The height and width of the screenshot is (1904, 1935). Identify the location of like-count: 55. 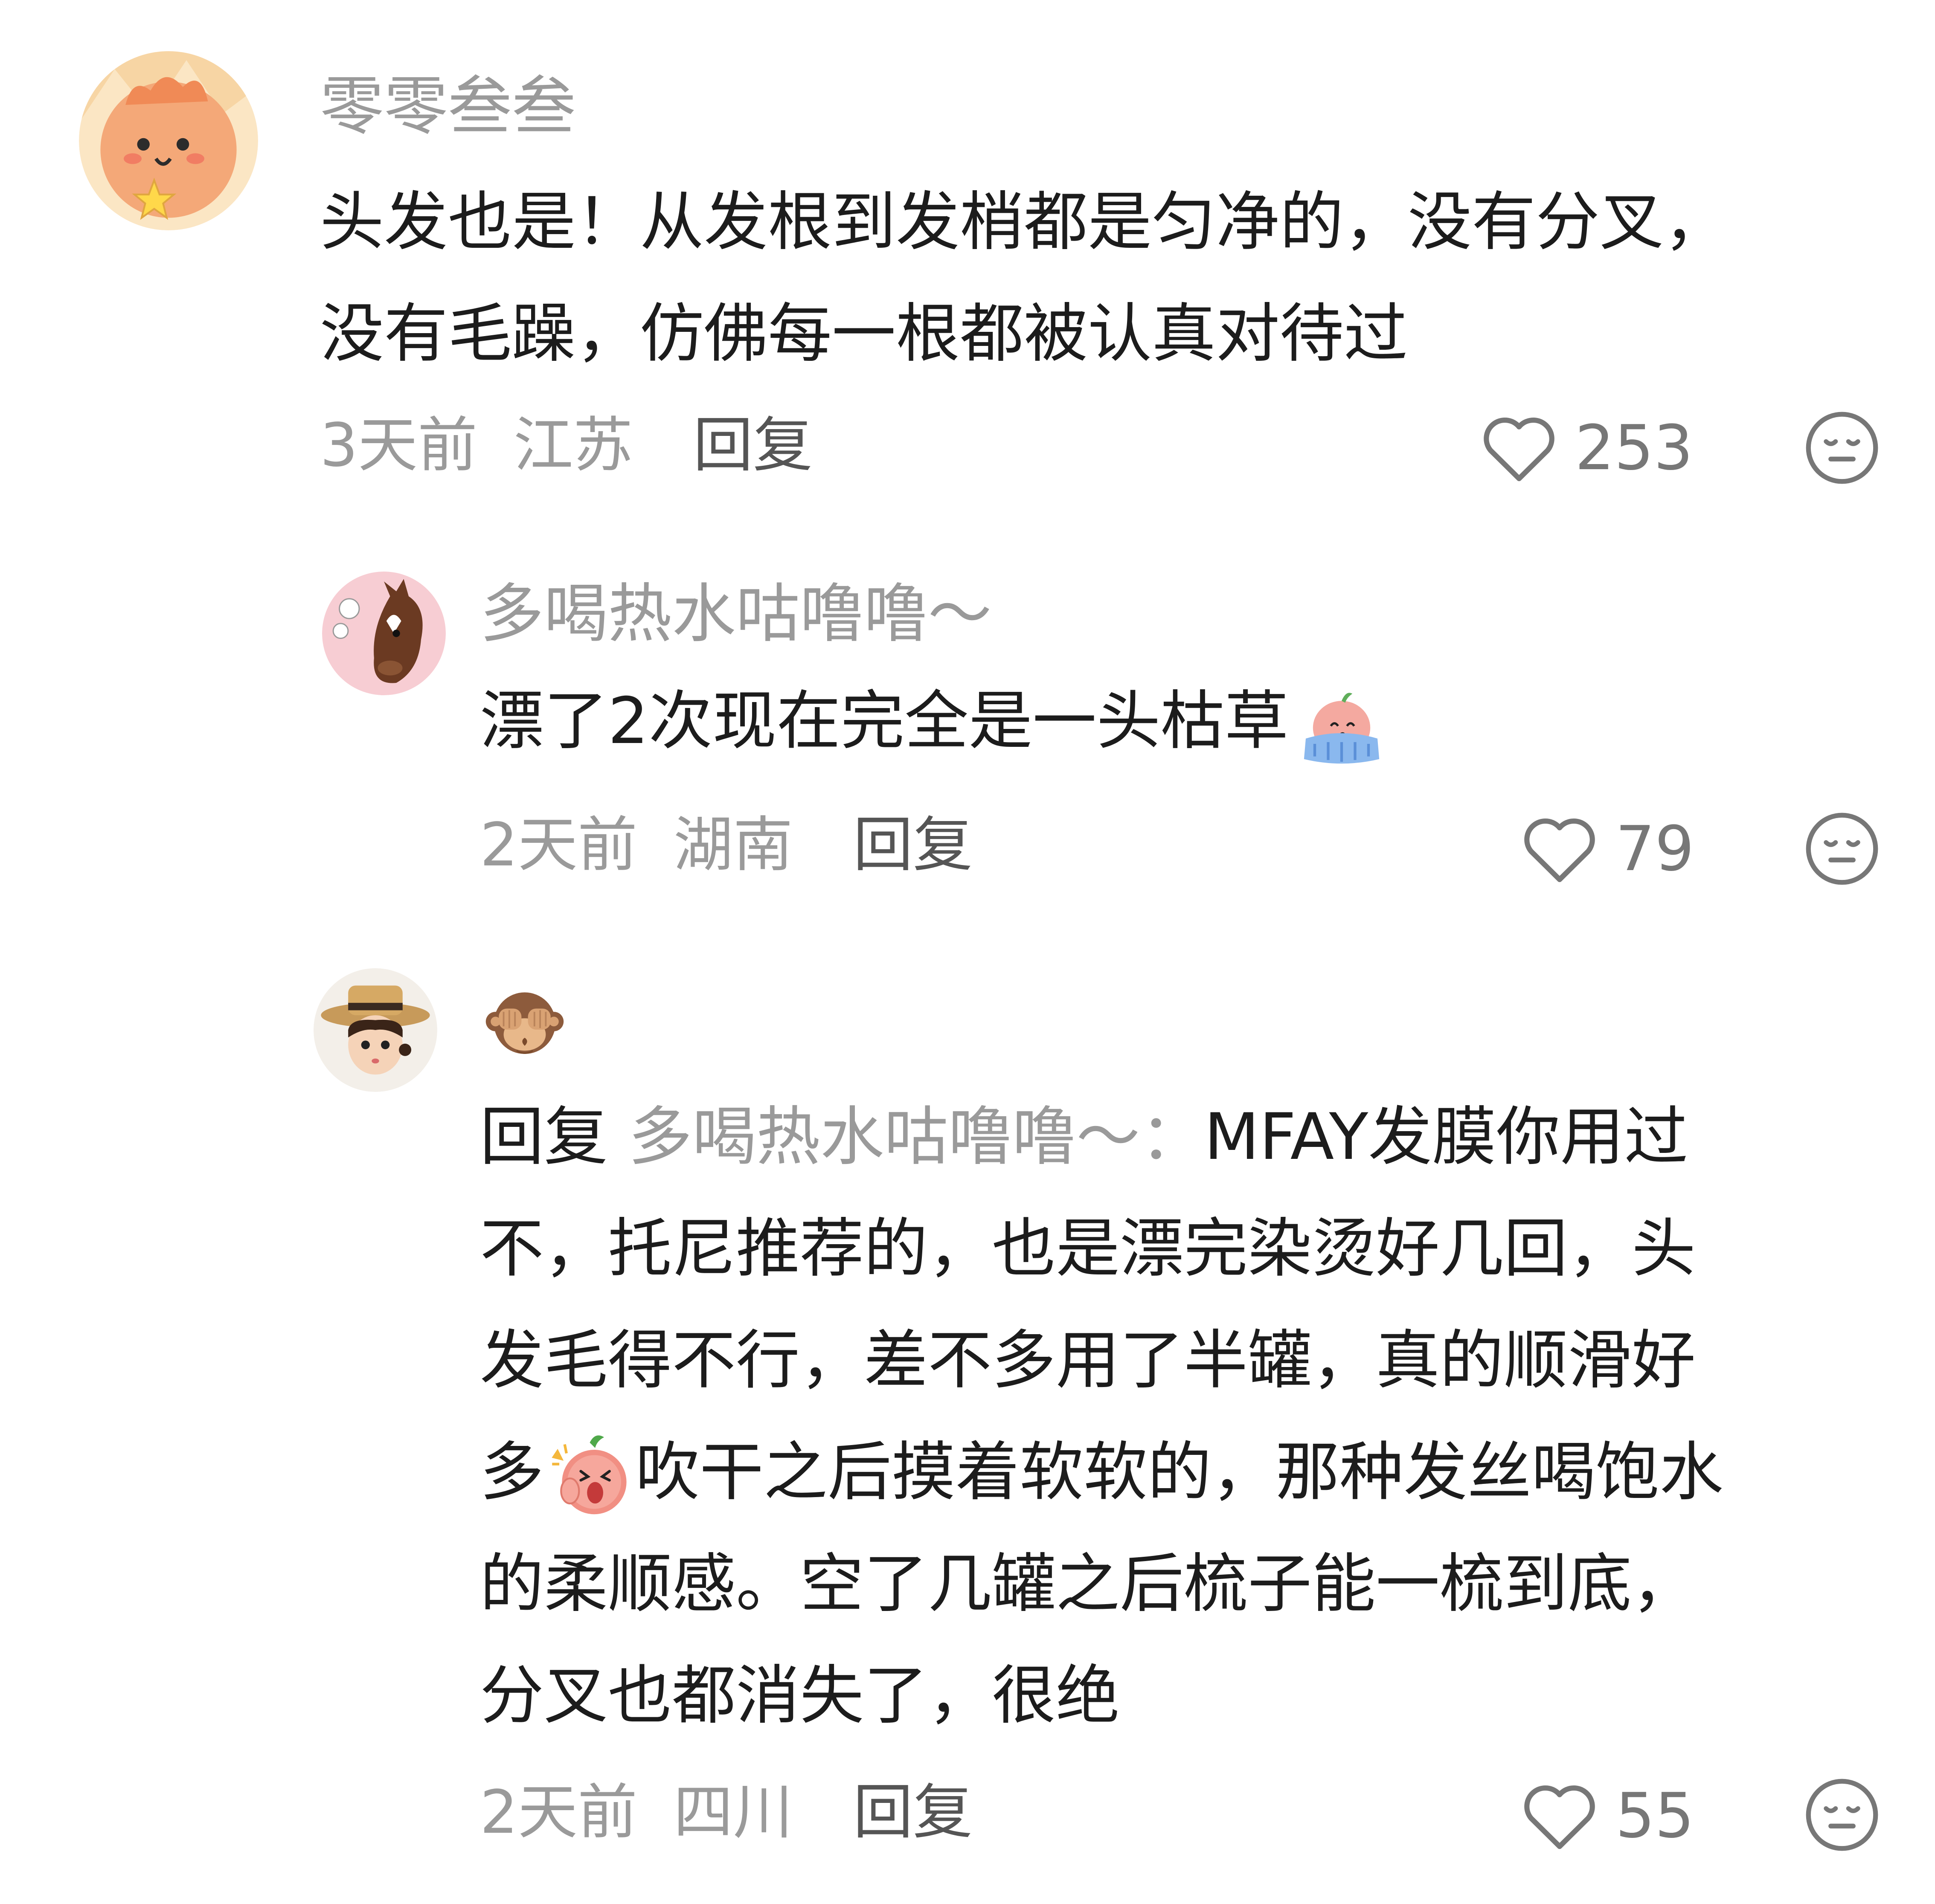
(1654, 1815).